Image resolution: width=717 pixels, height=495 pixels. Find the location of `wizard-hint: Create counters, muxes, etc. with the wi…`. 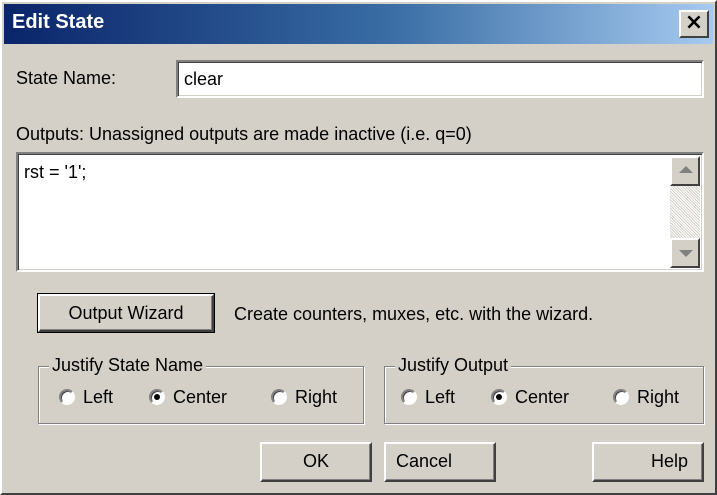

wizard-hint: Create counters, muxes, etc. with the wi… is located at coordinates (414, 314).